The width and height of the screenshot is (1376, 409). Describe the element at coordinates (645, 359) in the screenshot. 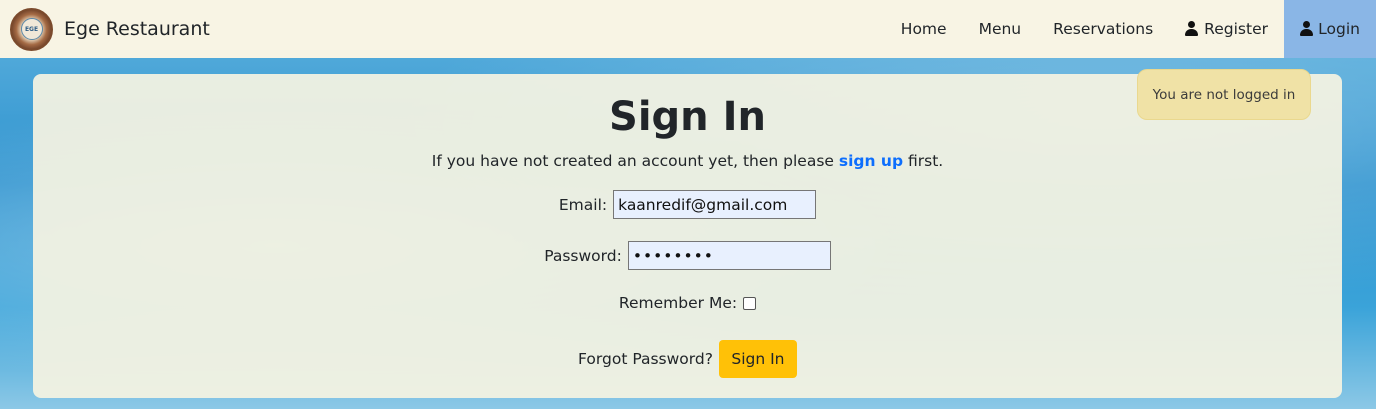

I see `forgot-password-link: Forgot Password?` at that location.